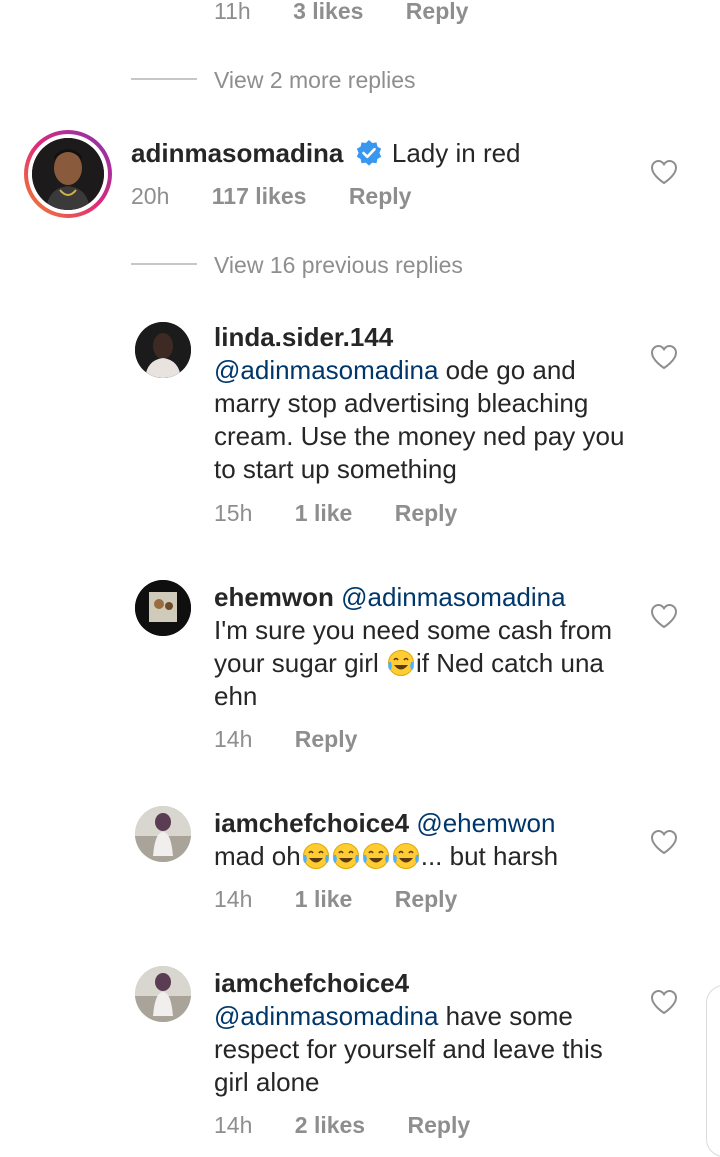  I want to click on top-comment-likes: 3 likes, so click(328, 12).